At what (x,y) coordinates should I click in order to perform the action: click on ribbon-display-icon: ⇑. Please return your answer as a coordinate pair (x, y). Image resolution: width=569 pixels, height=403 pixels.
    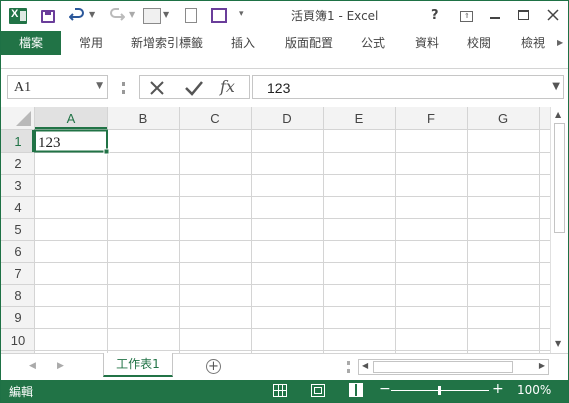
    Looking at the image, I should click on (466, 16).